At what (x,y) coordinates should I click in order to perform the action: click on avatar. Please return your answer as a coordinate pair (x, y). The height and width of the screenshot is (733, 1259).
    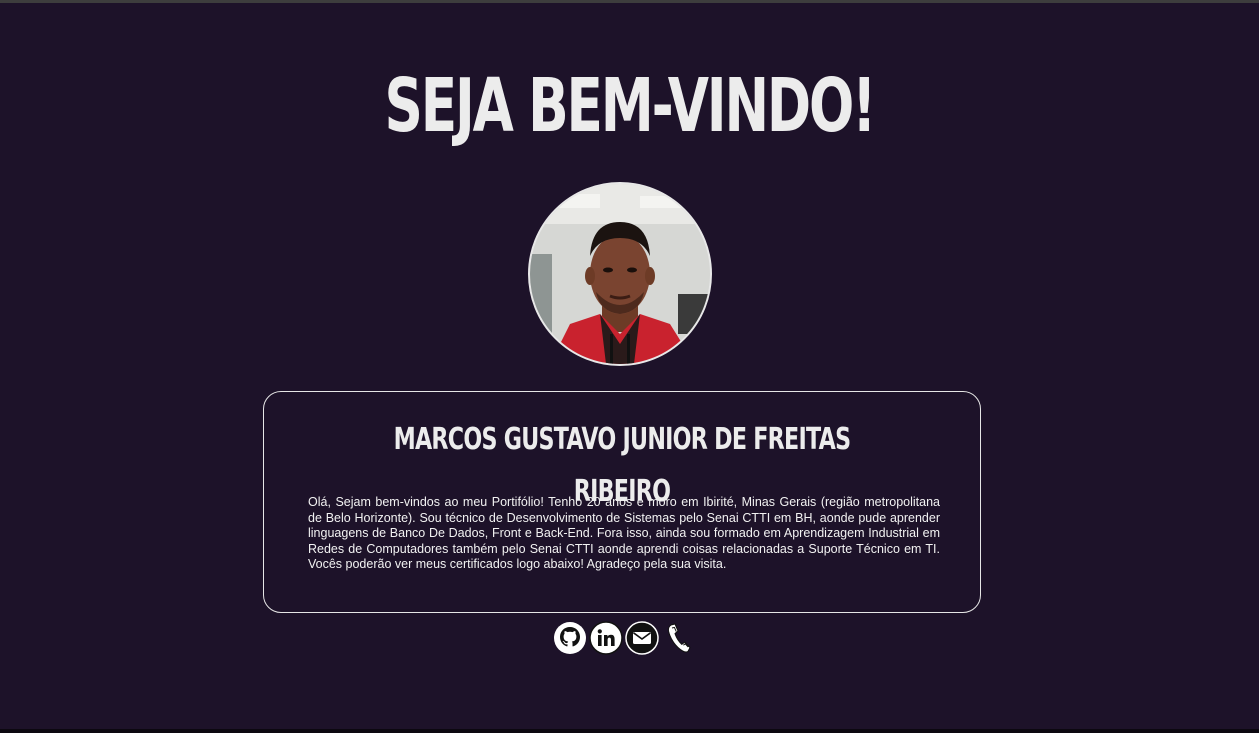
    Looking at the image, I should click on (620, 274).